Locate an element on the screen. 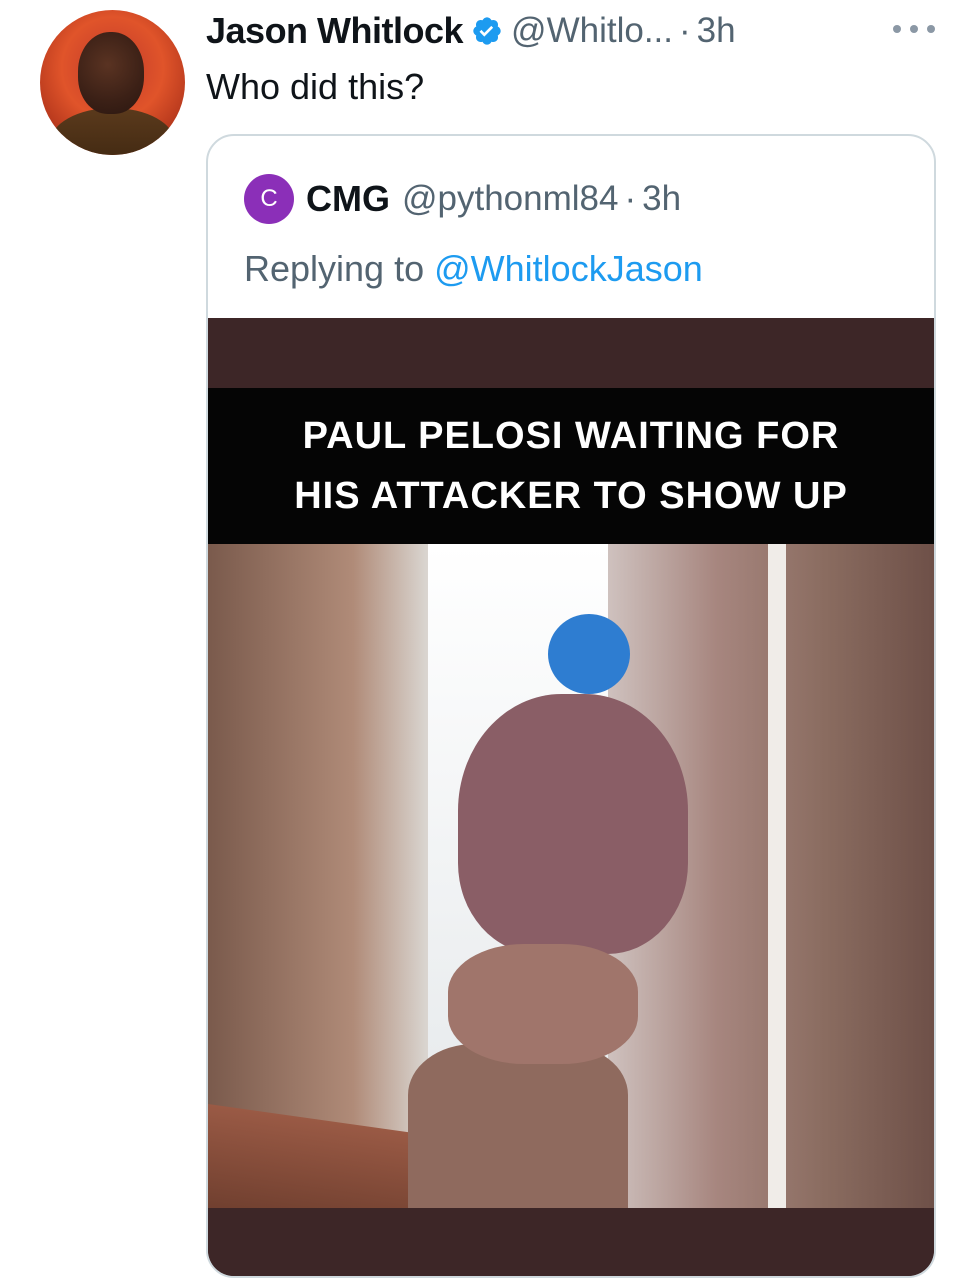 This screenshot has width=977, height=1280. more-options-icon is located at coordinates (914, 29).